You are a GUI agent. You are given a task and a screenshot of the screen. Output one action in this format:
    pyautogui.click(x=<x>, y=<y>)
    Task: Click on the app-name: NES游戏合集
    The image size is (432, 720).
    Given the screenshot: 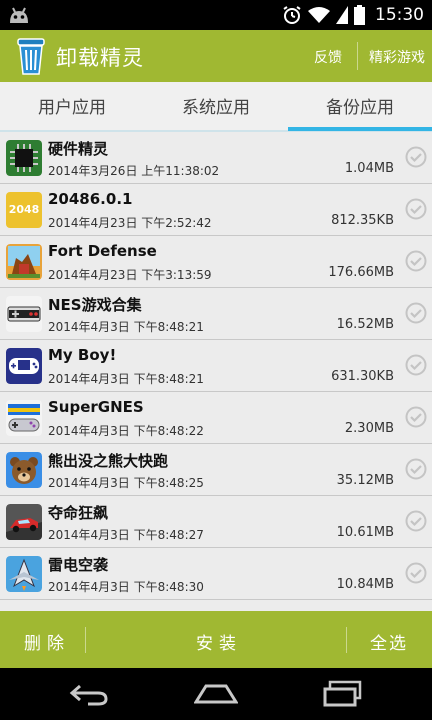 What is the action you would take?
    pyautogui.click(x=95, y=305)
    